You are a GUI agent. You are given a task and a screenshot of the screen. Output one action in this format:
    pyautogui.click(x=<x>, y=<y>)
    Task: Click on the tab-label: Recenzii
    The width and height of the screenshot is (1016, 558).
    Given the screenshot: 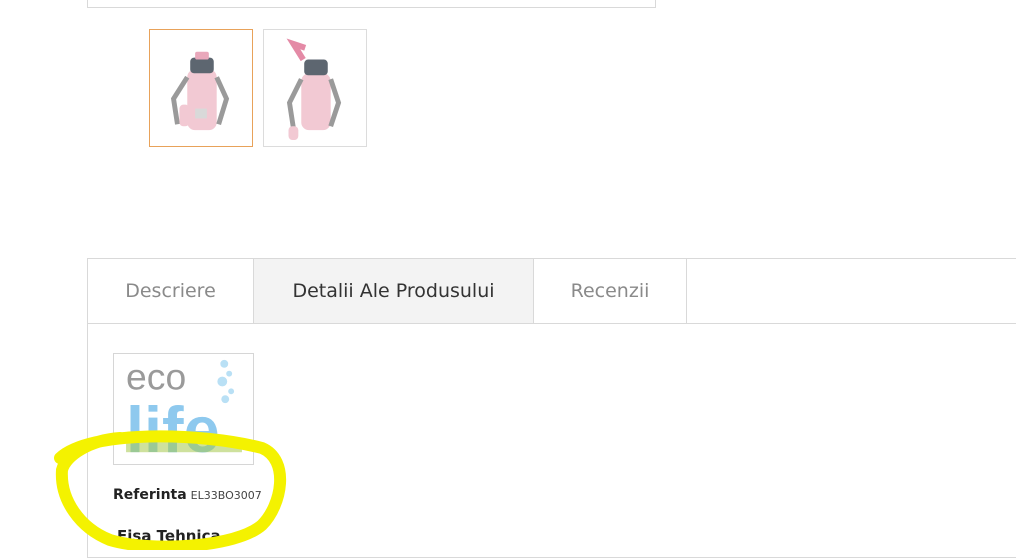 What is the action you would take?
    pyautogui.click(x=610, y=291)
    